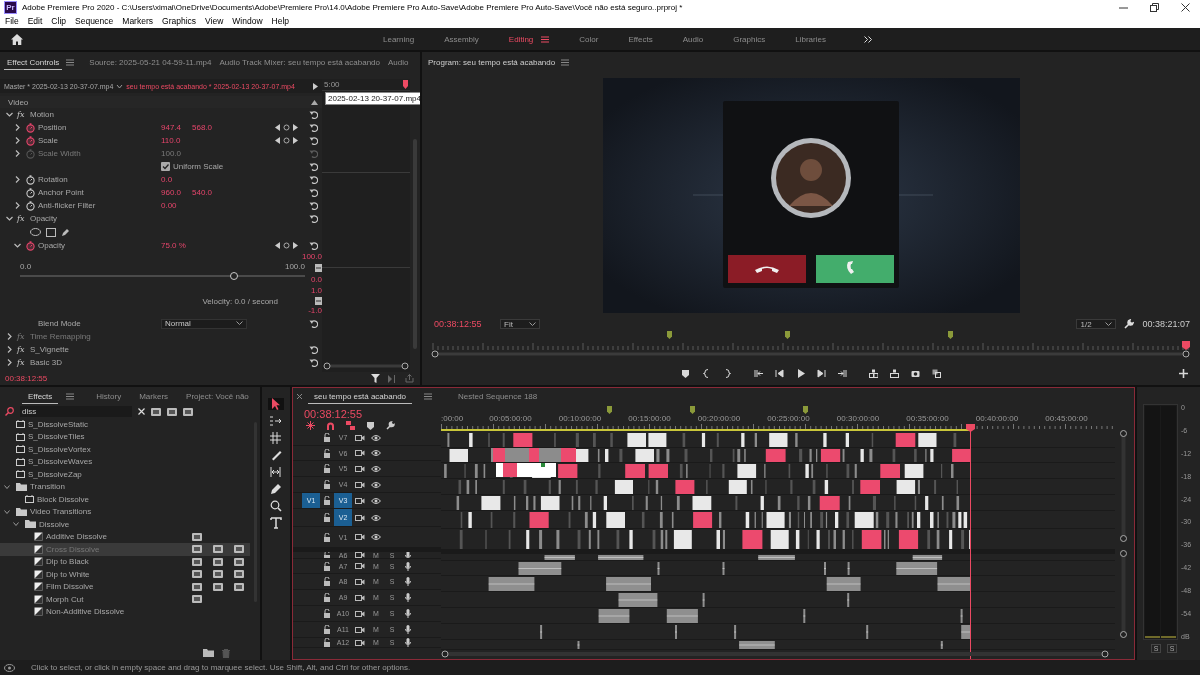  What do you see at coordinates (125, 511) in the screenshot?
I see `effect-list-item: Video Transitions` at bounding box center [125, 511].